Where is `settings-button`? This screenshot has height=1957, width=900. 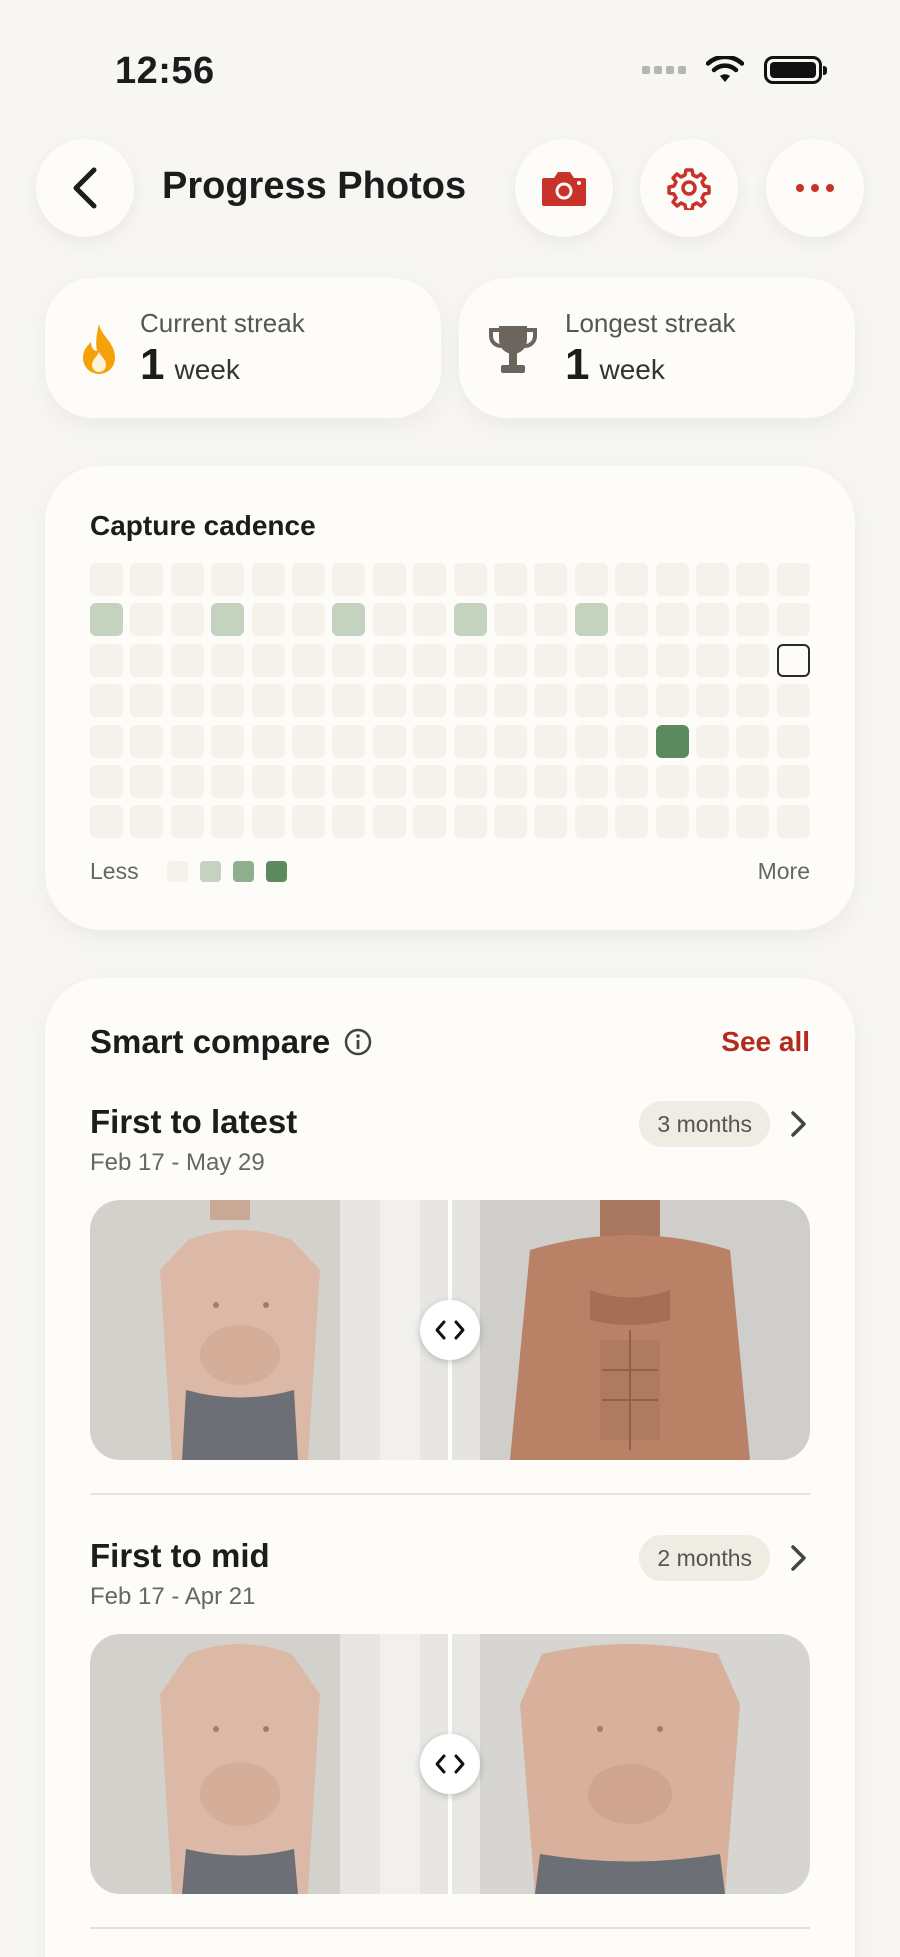 settings-button is located at coordinates (689, 188).